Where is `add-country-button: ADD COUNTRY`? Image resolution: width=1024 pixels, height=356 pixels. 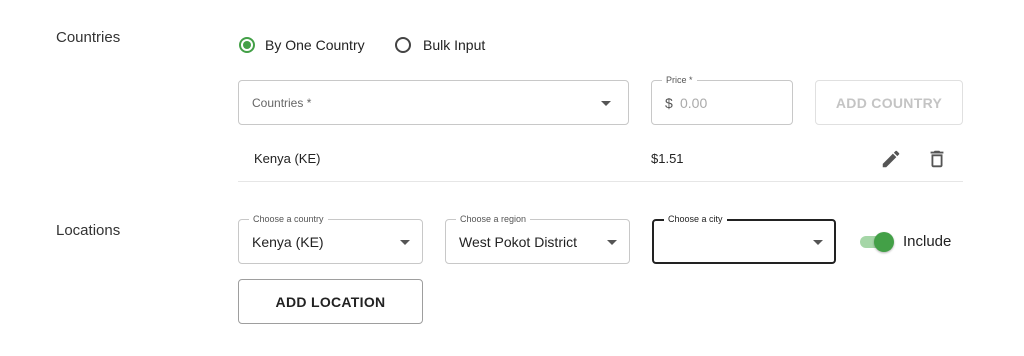 add-country-button: ADD COUNTRY is located at coordinates (889, 102).